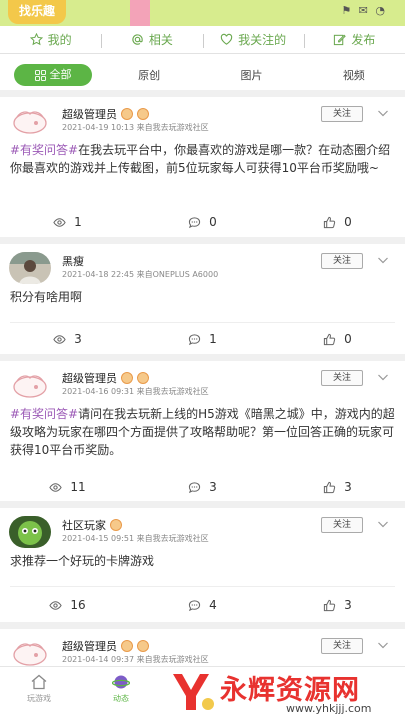  Describe the element at coordinates (121, 698) in the screenshot. I see `nav-feed-label: 动态` at that location.